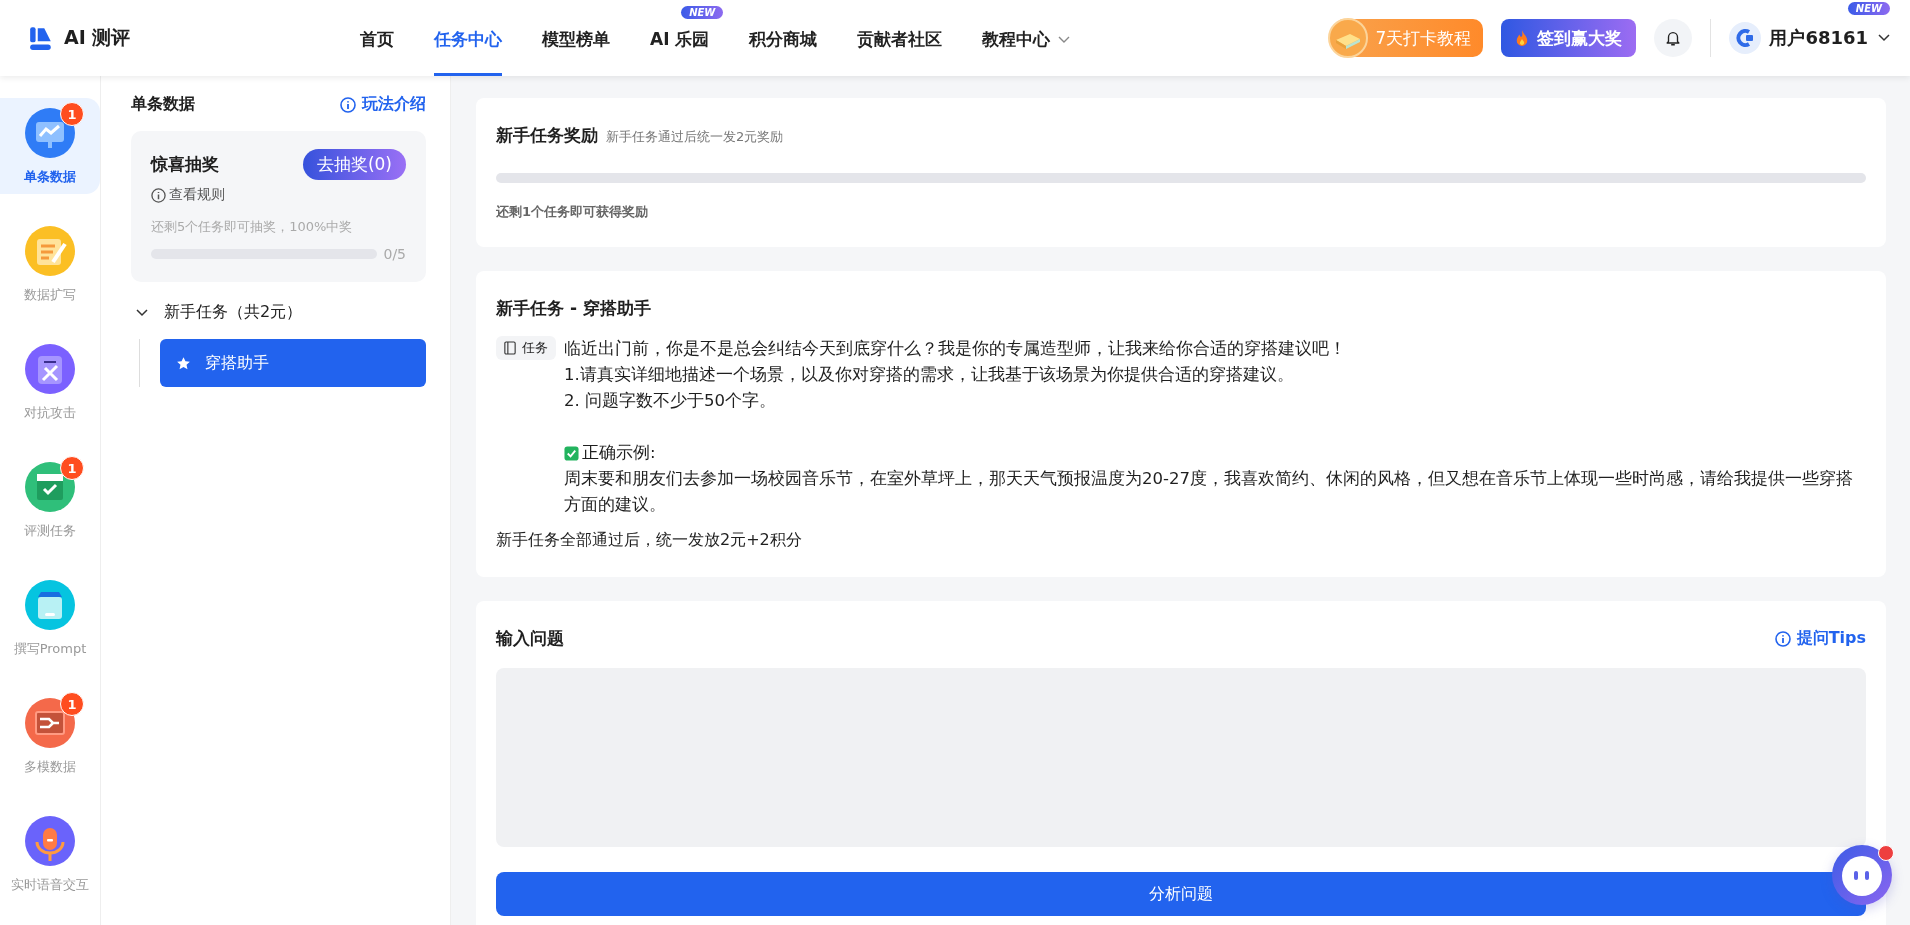 The height and width of the screenshot is (925, 1910). Describe the element at coordinates (1884, 38) in the screenshot. I see `chevron-down-icon` at that location.